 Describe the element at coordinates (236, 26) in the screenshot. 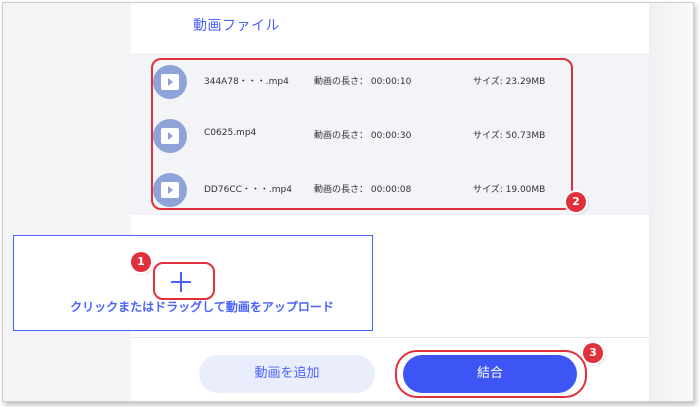

I see `panel-title: 動画ファイル` at that location.